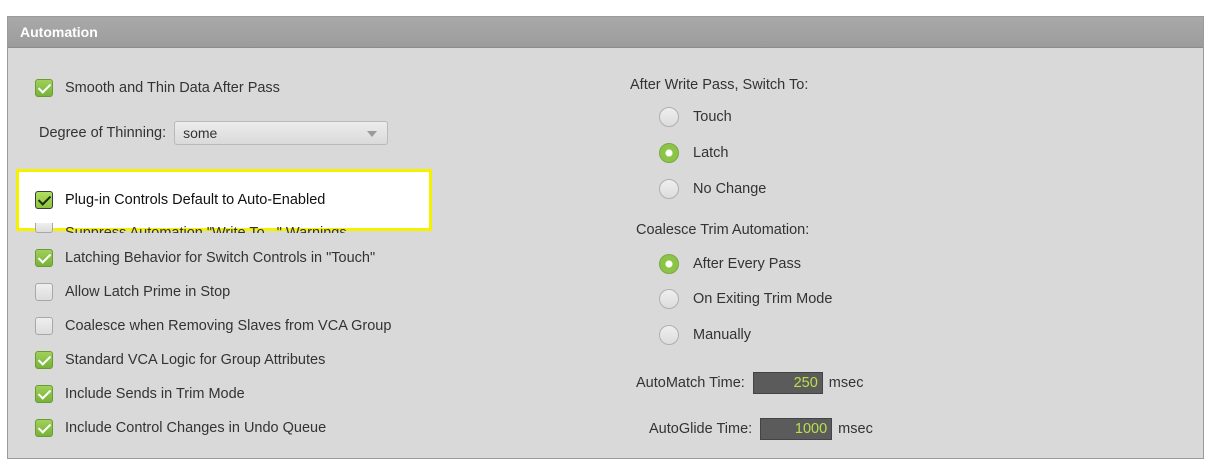 The height and width of the screenshot is (462, 1212). I want to click on automatch-label: AutoMatch Time:, so click(690, 383).